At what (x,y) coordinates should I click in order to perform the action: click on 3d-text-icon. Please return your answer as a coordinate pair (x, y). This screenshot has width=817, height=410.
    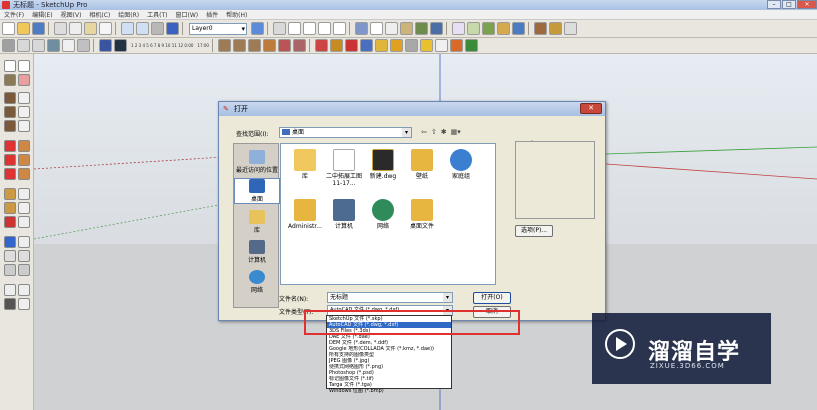
    Looking at the image, I should click on (24, 222).